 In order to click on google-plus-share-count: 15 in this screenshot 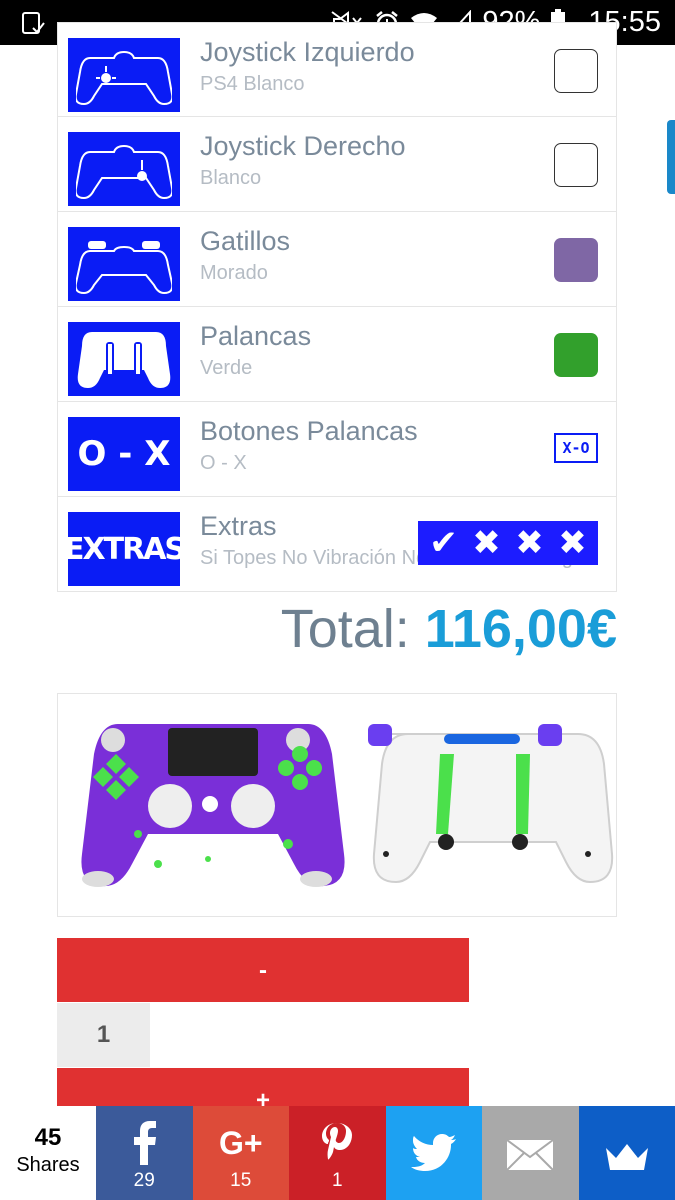, I will do `click(241, 1180)`.